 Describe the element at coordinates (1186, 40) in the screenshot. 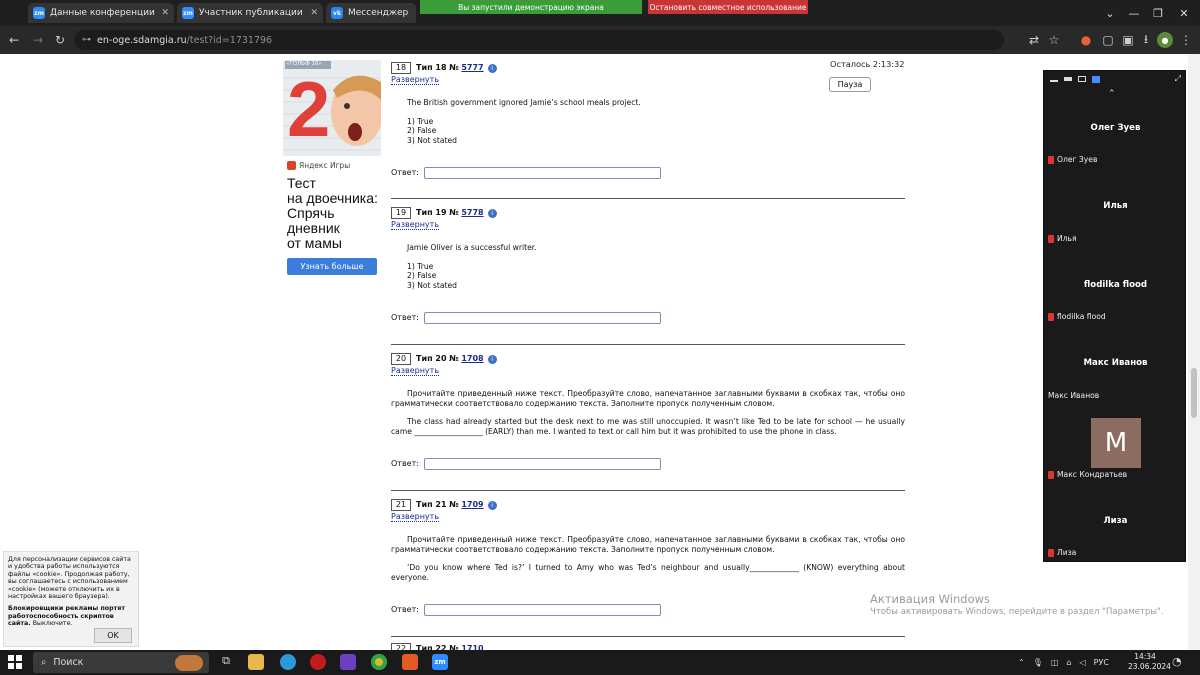

I see `menu-icon: ⋮` at that location.